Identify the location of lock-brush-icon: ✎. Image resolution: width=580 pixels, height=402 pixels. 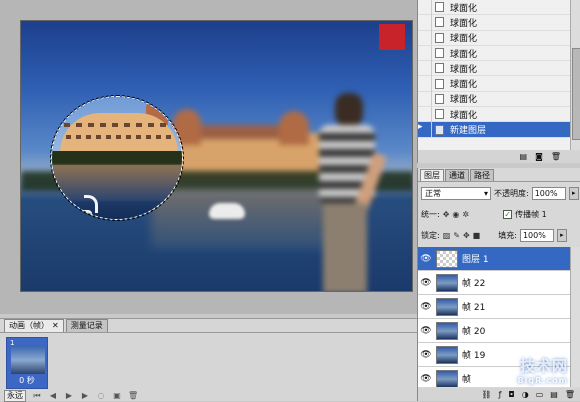
(456, 235).